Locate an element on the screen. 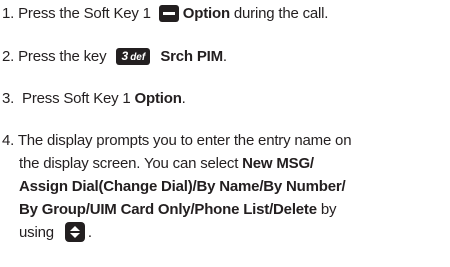 This screenshot has height=267, width=450. step-4-line-5: using . is located at coordinates (225, 232).